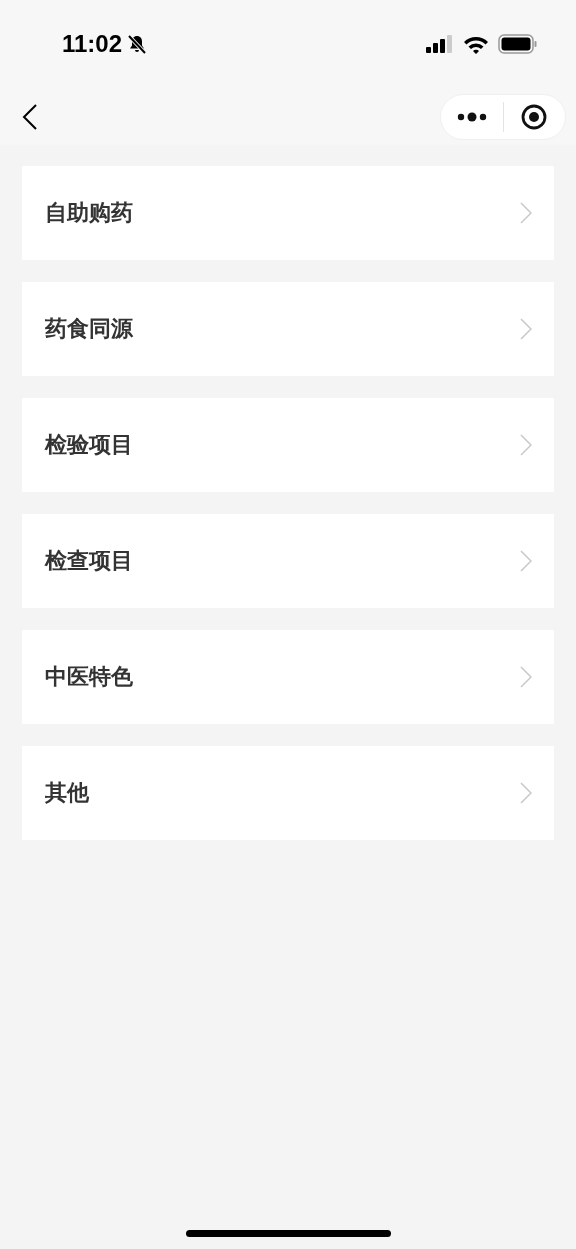 This screenshot has height=1249, width=576. What do you see at coordinates (288, 677) in the screenshot?
I see `menu-item: 中医特色` at bounding box center [288, 677].